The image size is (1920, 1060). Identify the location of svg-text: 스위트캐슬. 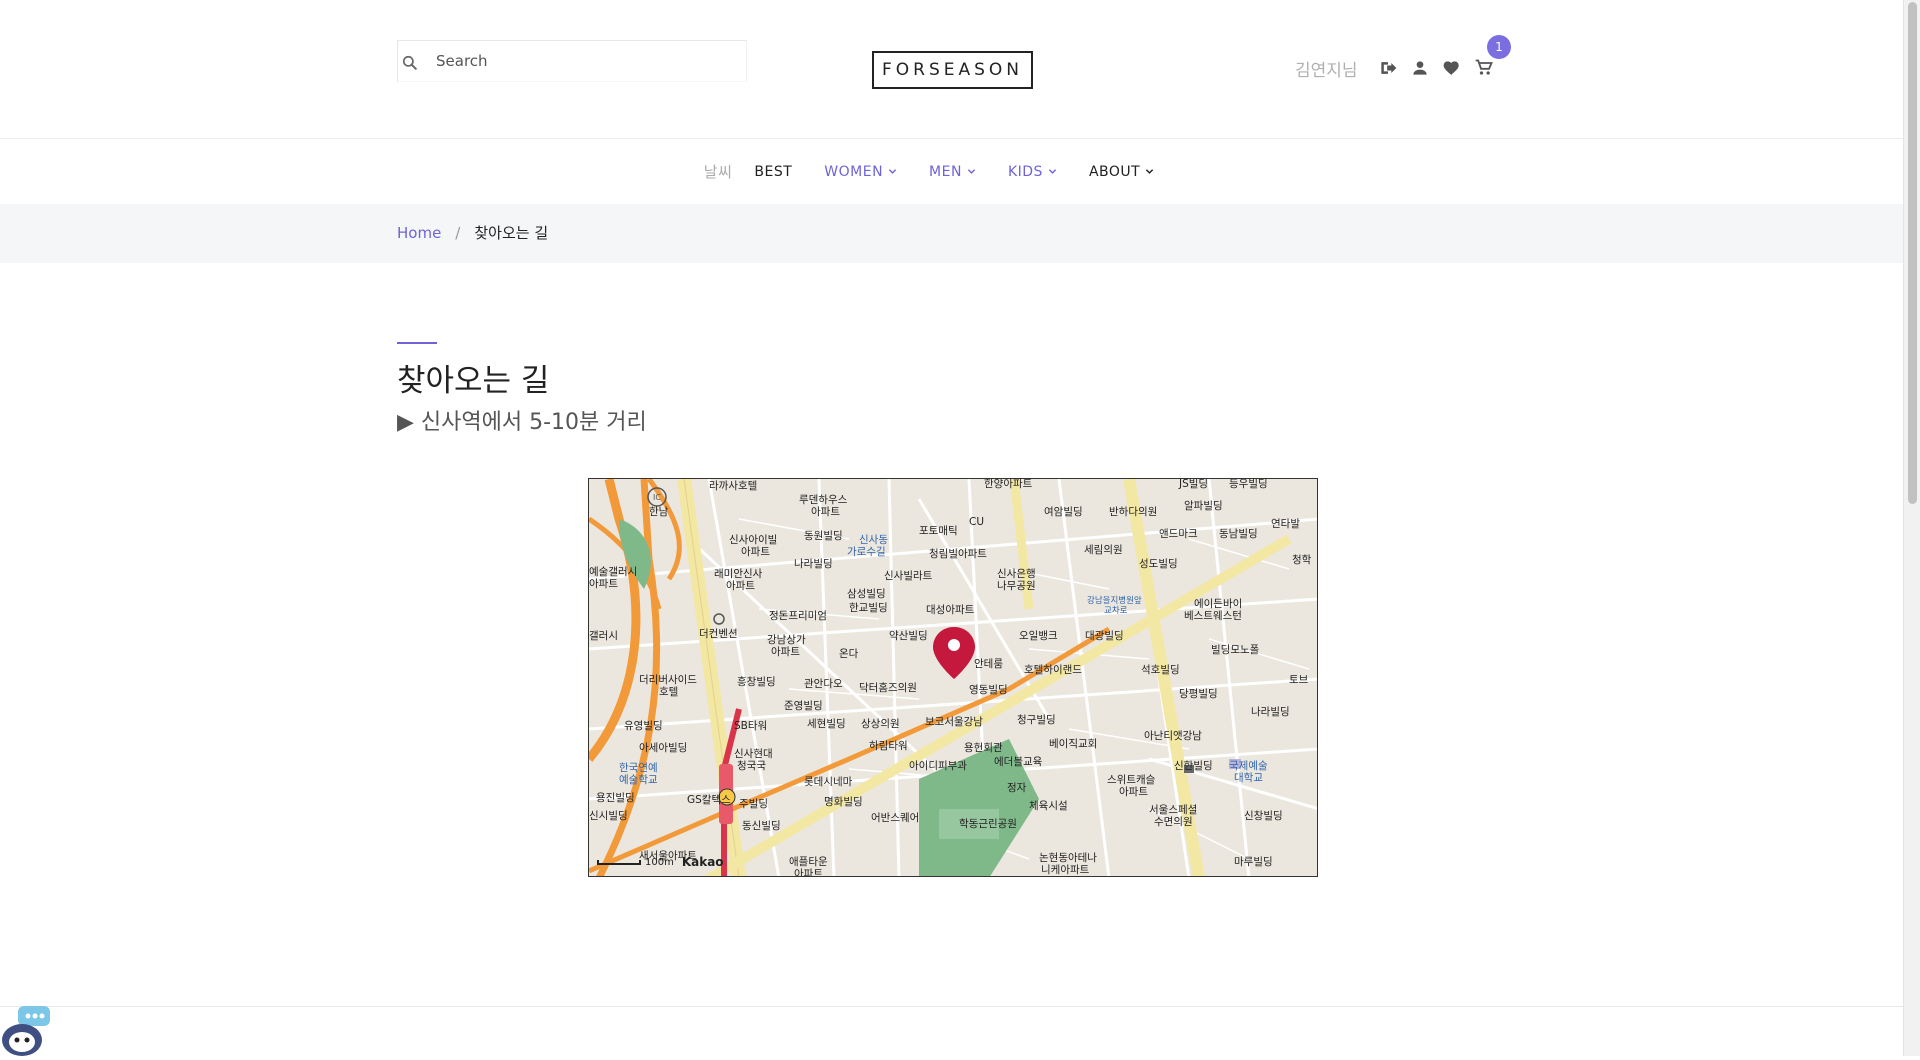
(1131, 779).